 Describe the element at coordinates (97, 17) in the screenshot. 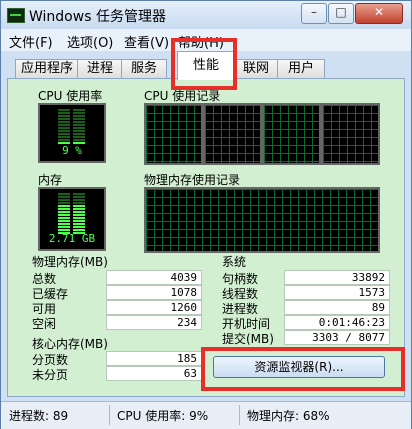

I see `window-title: Windows 任务管理器` at that location.